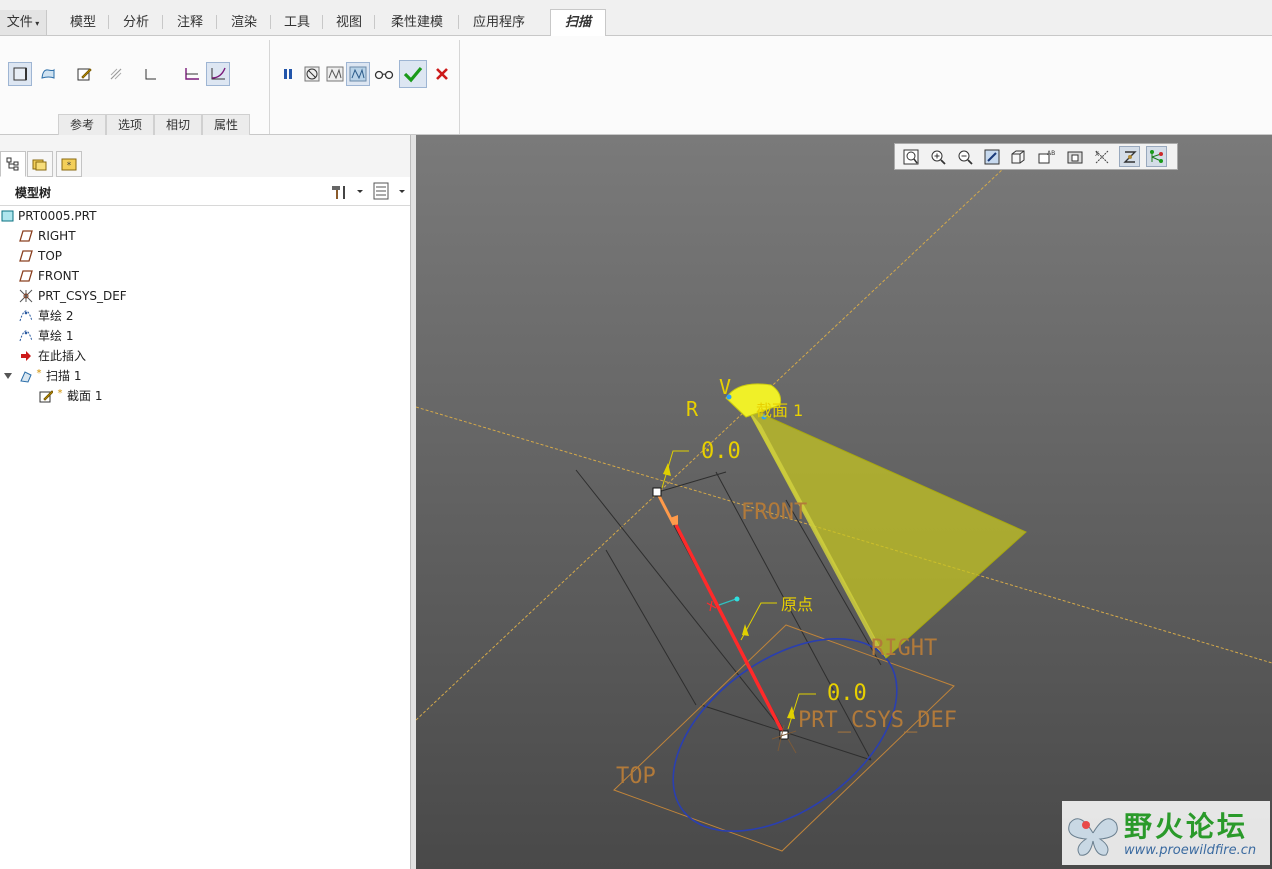 This screenshot has height=869, width=1272. What do you see at coordinates (725, 387) in the screenshot?
I see `section-label-v: V` at bounding box center [725, 387].